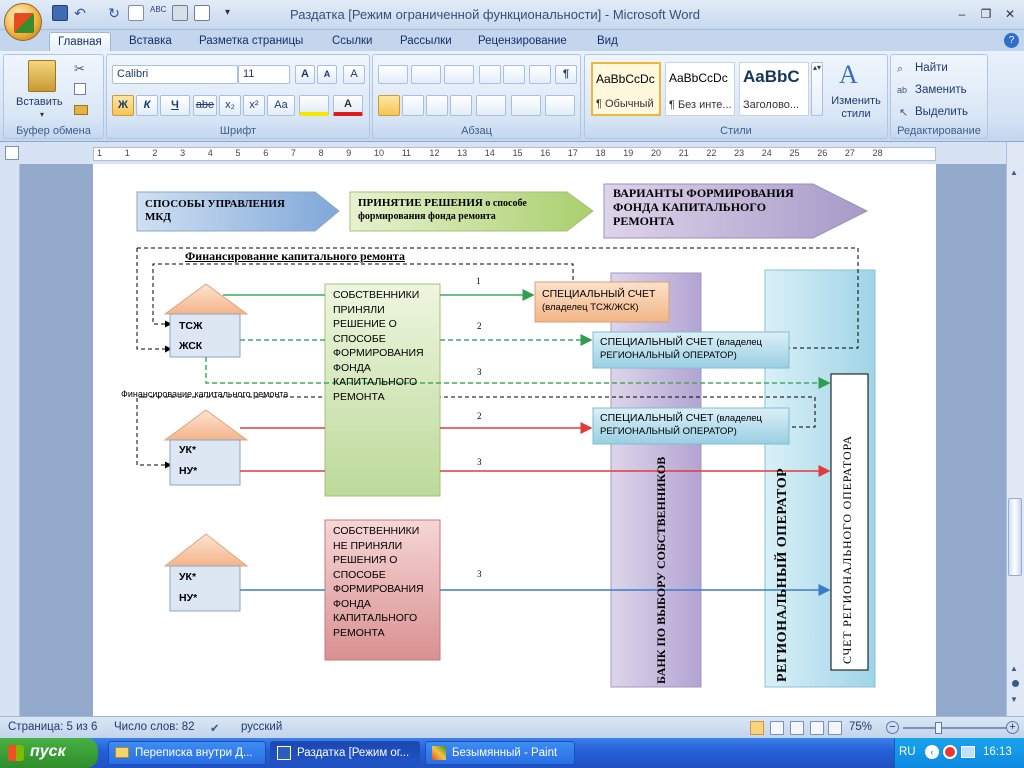  Describe the element at coordinates (215, 728) in the screenshot. I see `proofing-icon: ✔` at that location.